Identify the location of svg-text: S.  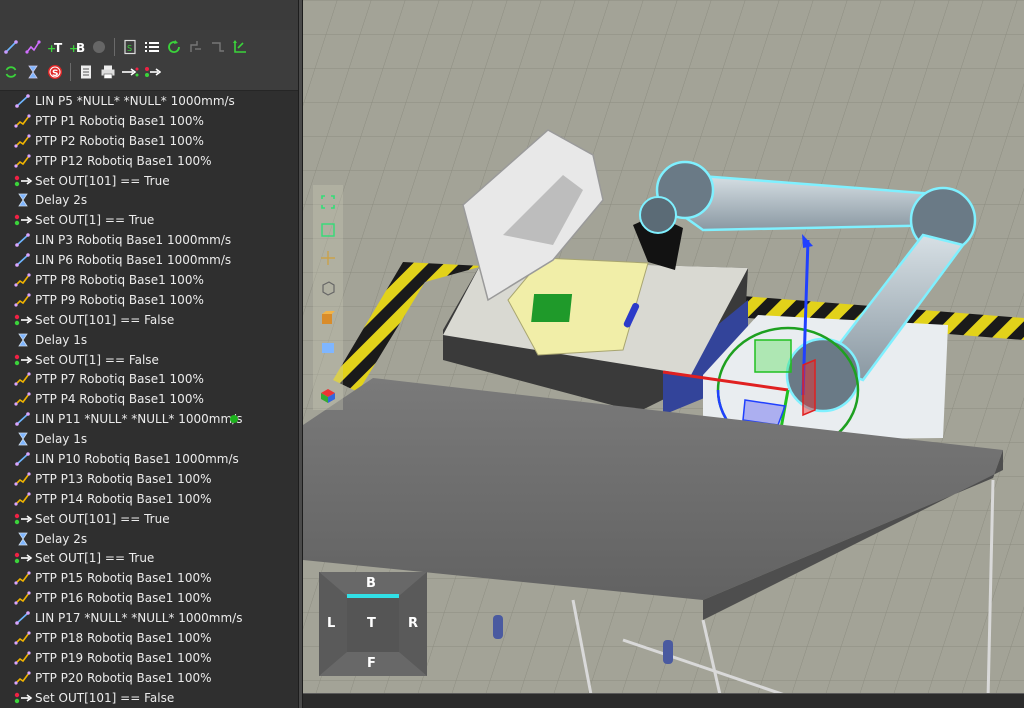
(55, 74).